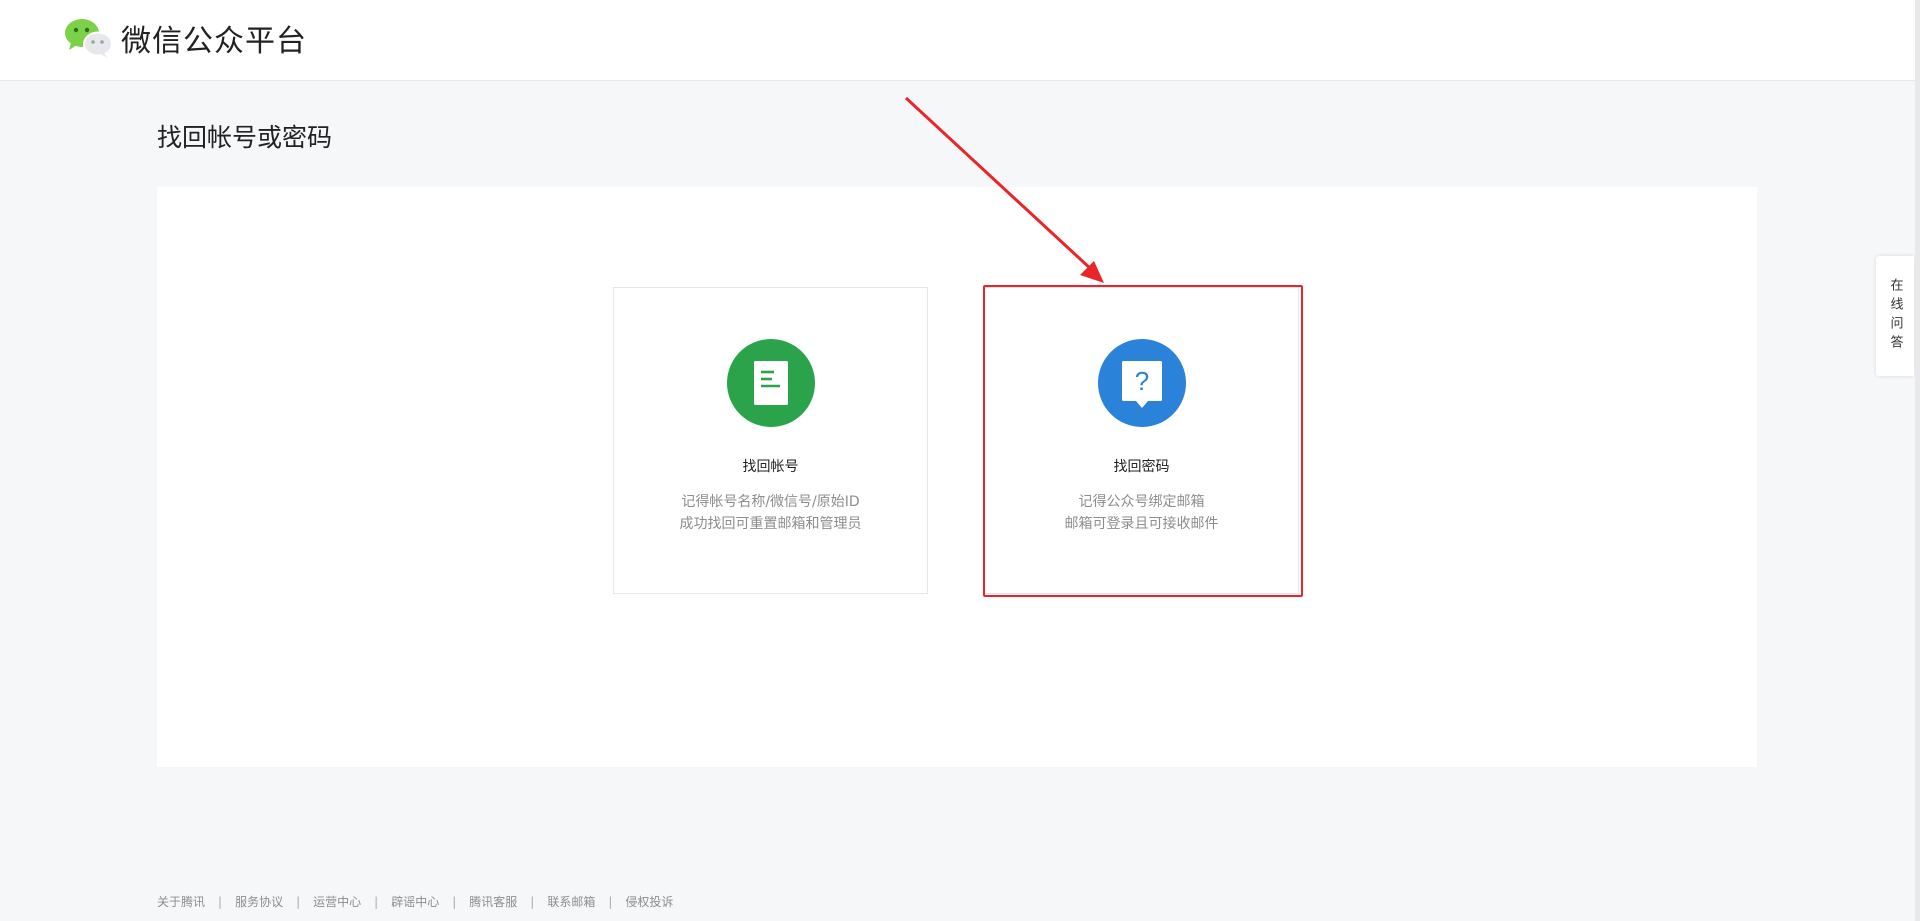  What do you see at coordinates (770, 467) in the screenshot?
I see `find-account-title: 找回帐号` at bounding box center [770, 467].